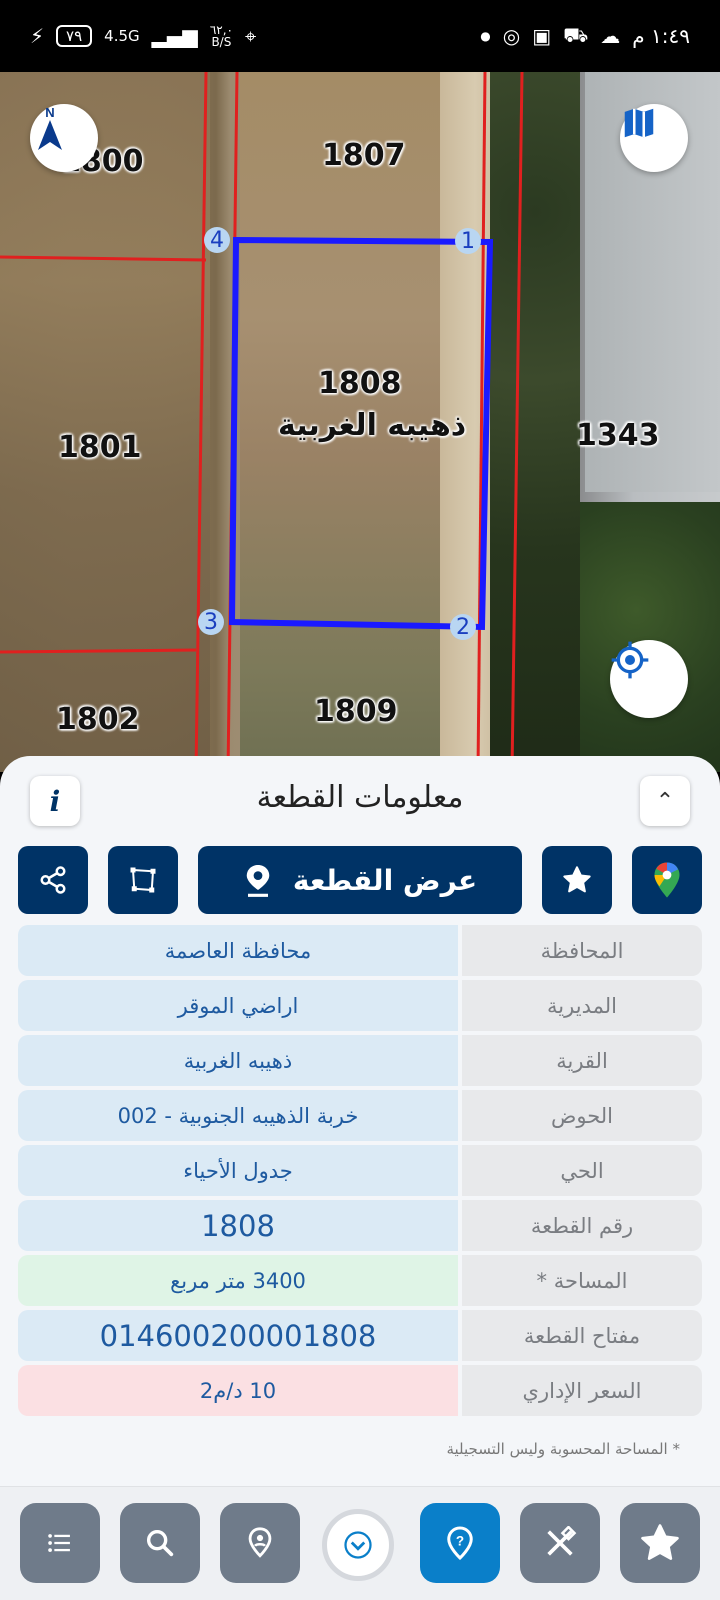 The image size is (720, 1600). What do you see at coordinates (50, 127) in the screenshot?
I see `compass-icon: N` at bounding box center [50, 127].